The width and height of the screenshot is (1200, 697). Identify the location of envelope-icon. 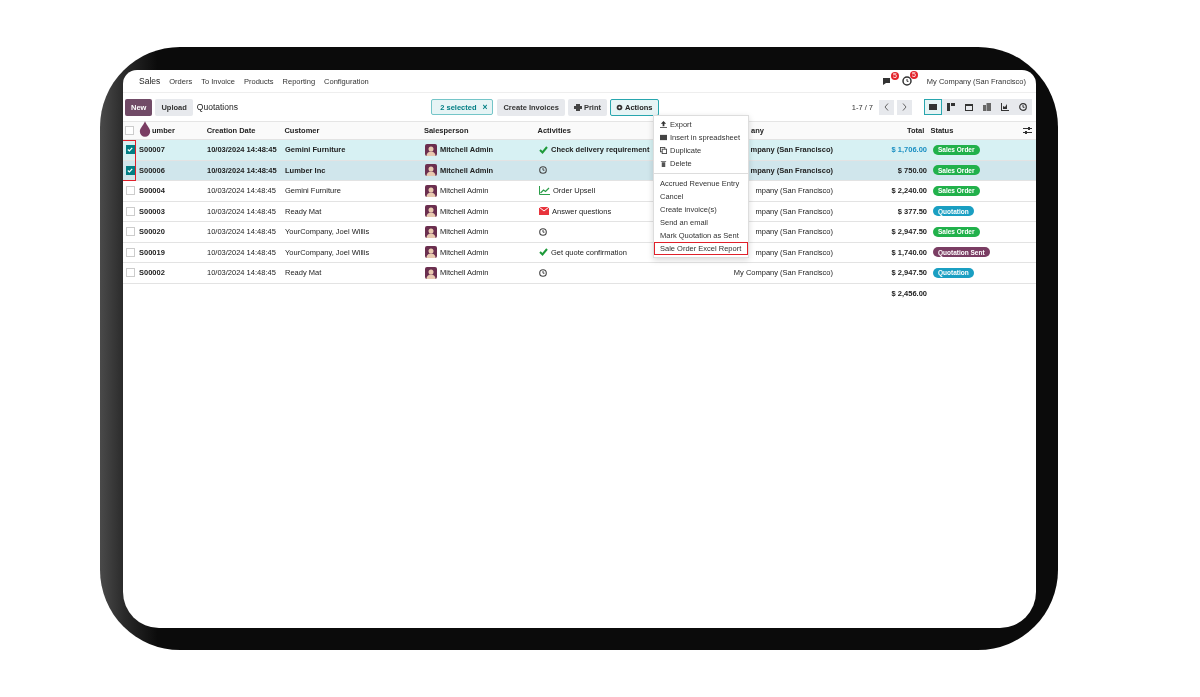
(544, 211).